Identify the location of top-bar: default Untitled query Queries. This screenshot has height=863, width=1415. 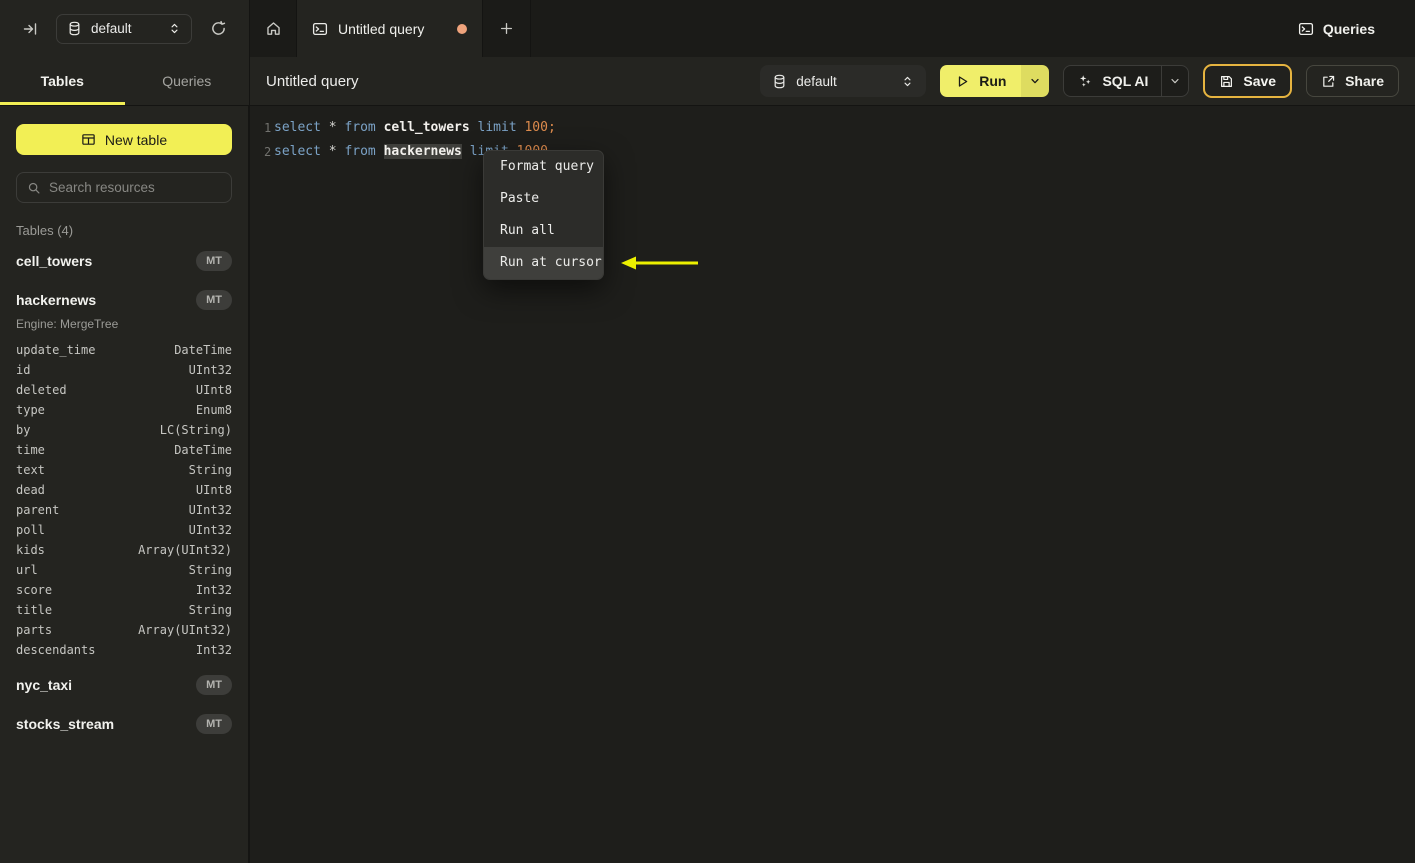
(707, 28).